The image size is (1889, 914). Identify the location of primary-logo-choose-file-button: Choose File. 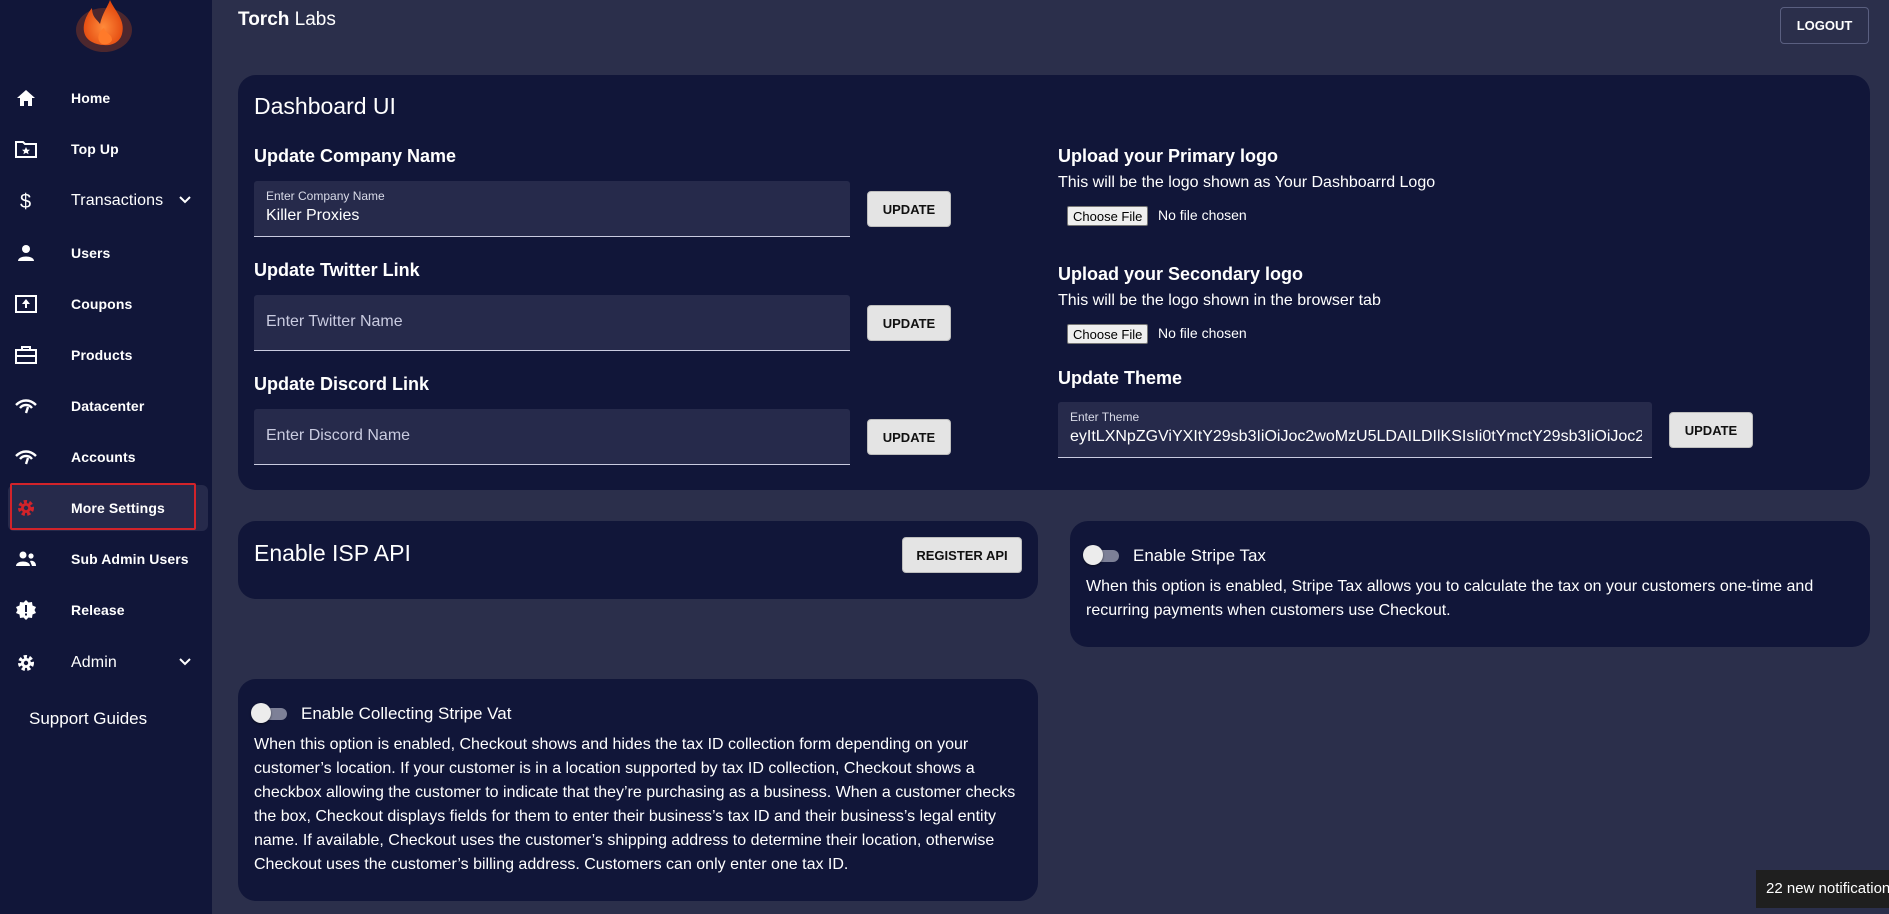
(1108, 216).